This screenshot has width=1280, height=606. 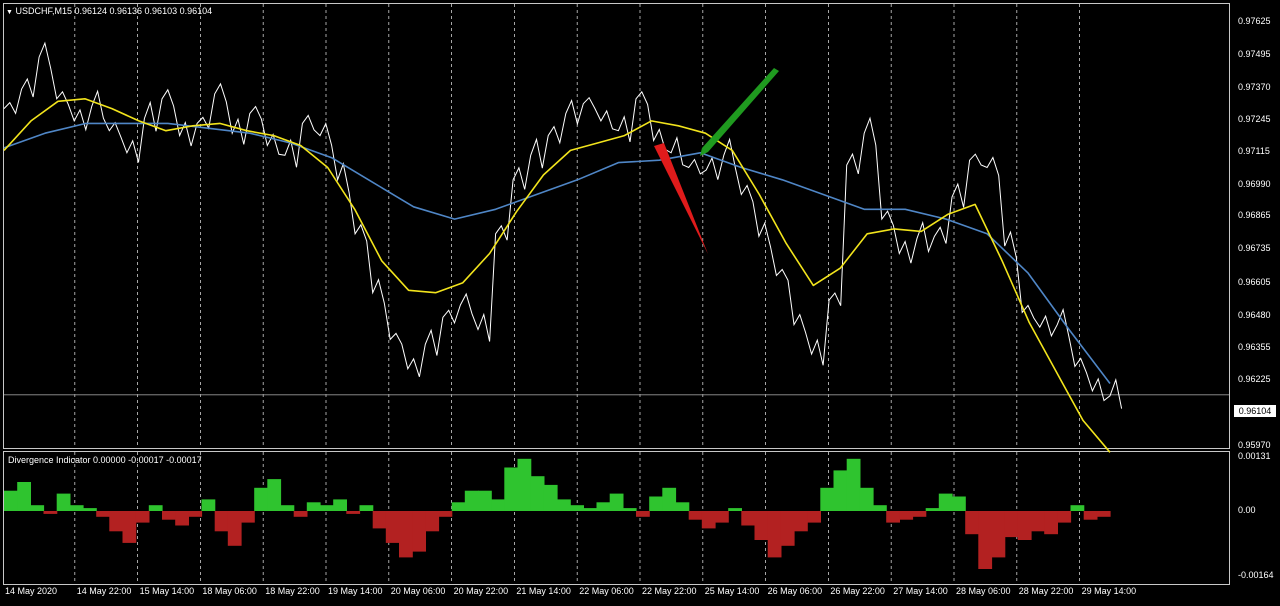 What do you see at coordinates (920, 591) in the screenshot?
I see `time-tick-label: 27 May 14:00` at bounding box center [920, 591].